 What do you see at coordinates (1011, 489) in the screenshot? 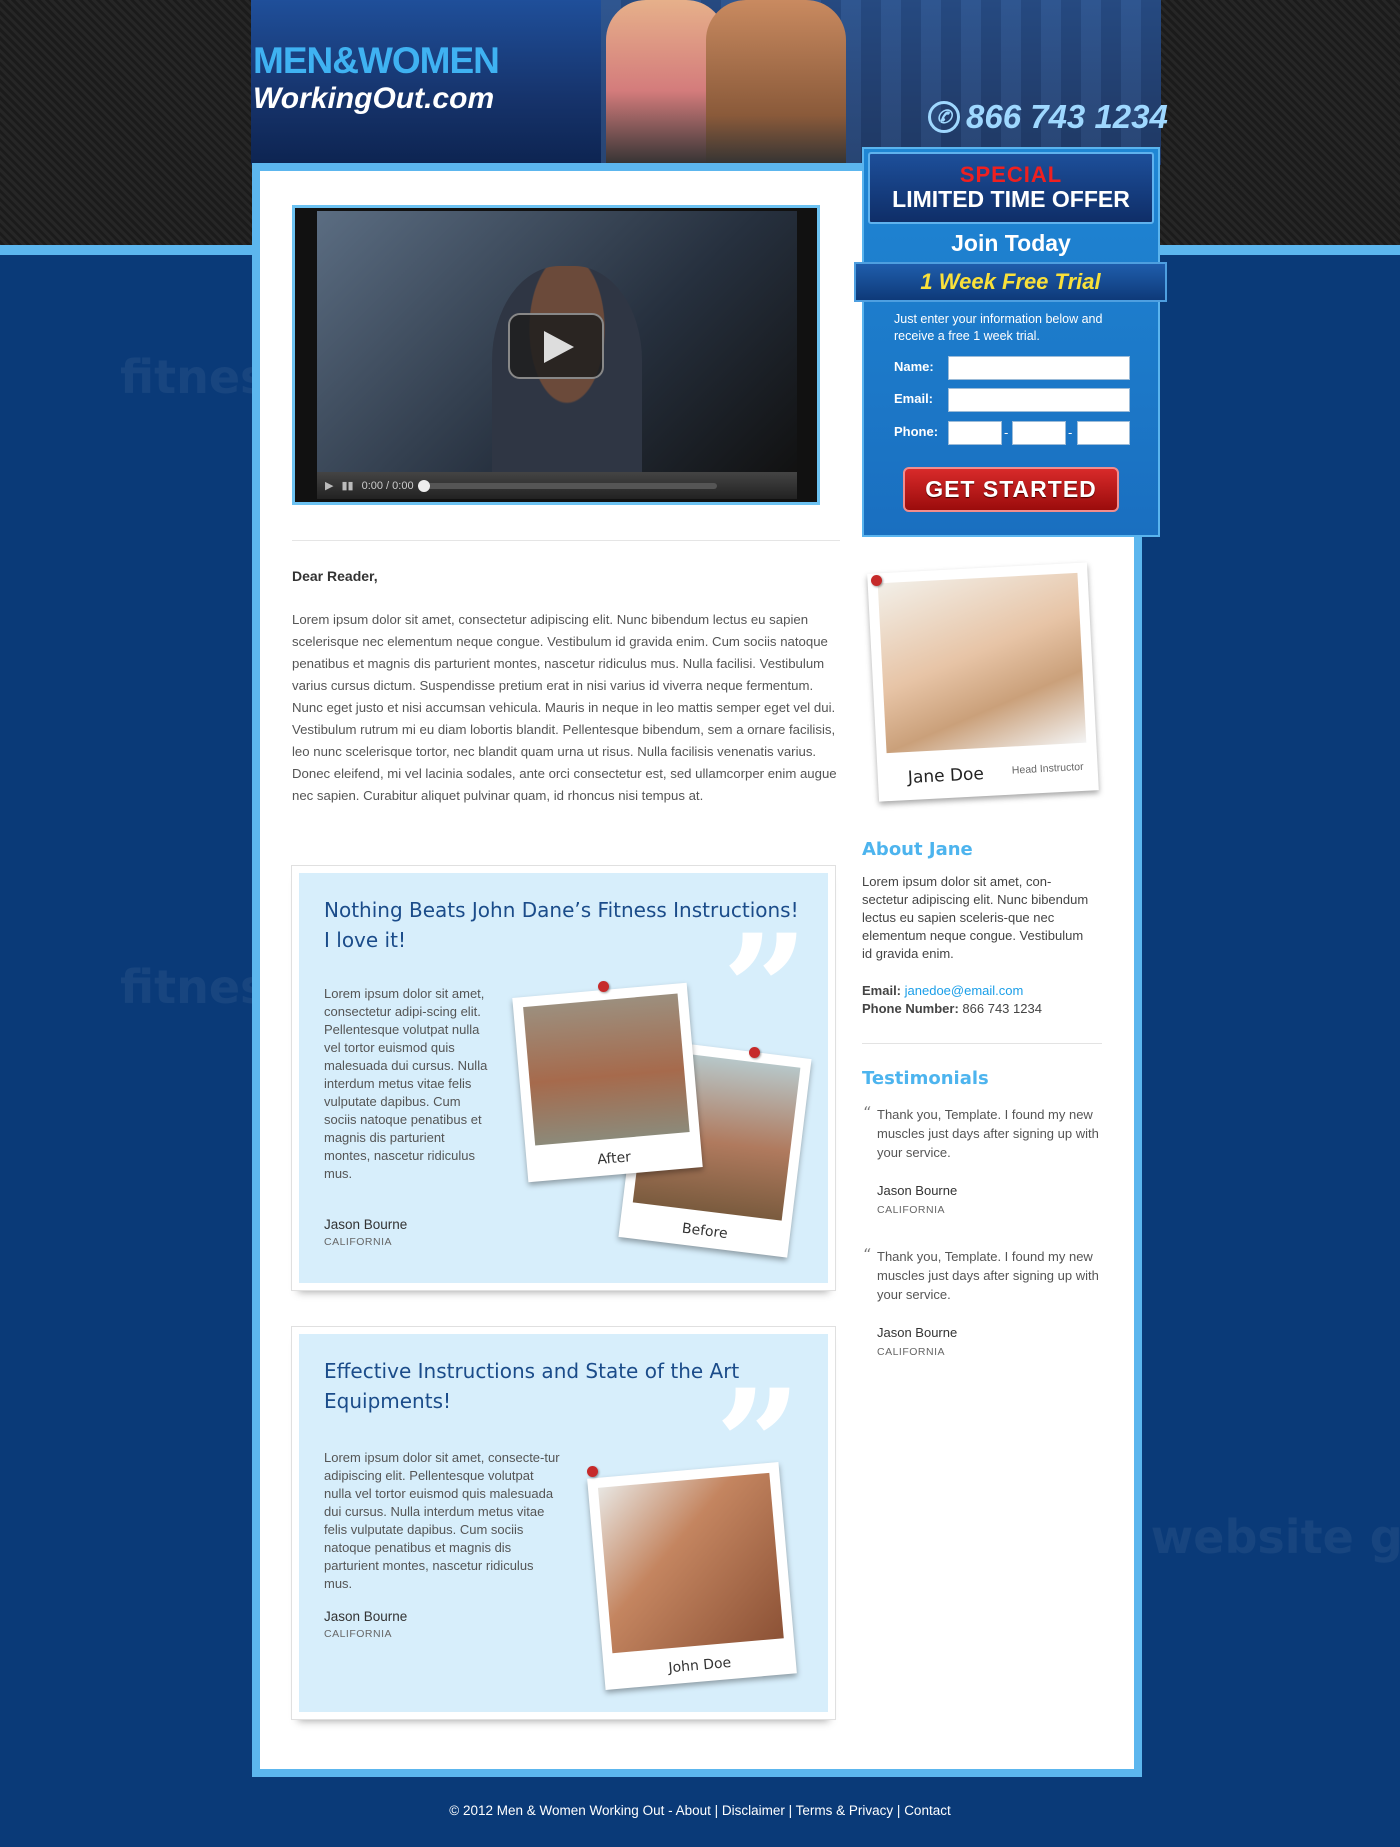
I see `get-started-button: GET STARTED` at bounding box center [1011, 489].